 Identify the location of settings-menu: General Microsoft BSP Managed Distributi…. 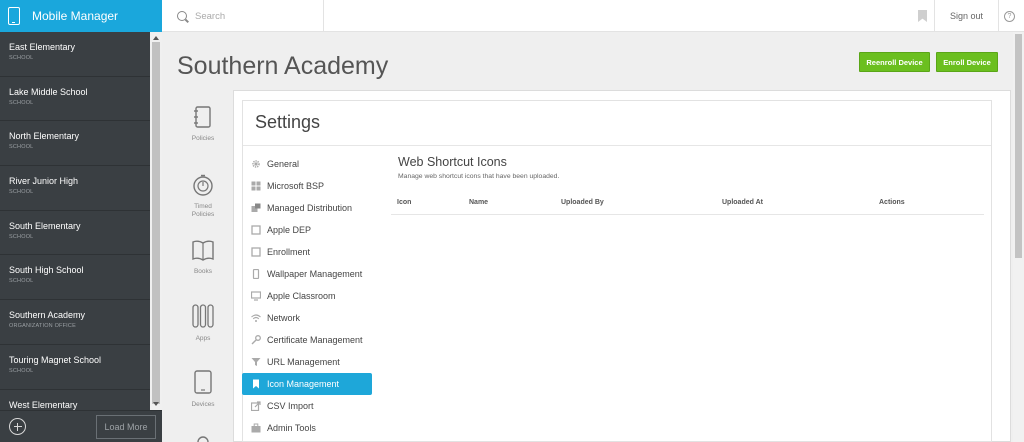
(308, 296).